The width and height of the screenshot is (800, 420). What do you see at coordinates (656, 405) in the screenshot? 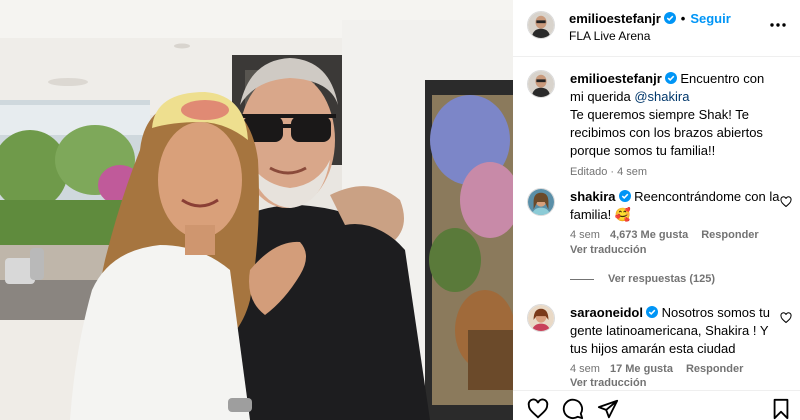
I see `post-action-bar` at bounding box center [656, 405].